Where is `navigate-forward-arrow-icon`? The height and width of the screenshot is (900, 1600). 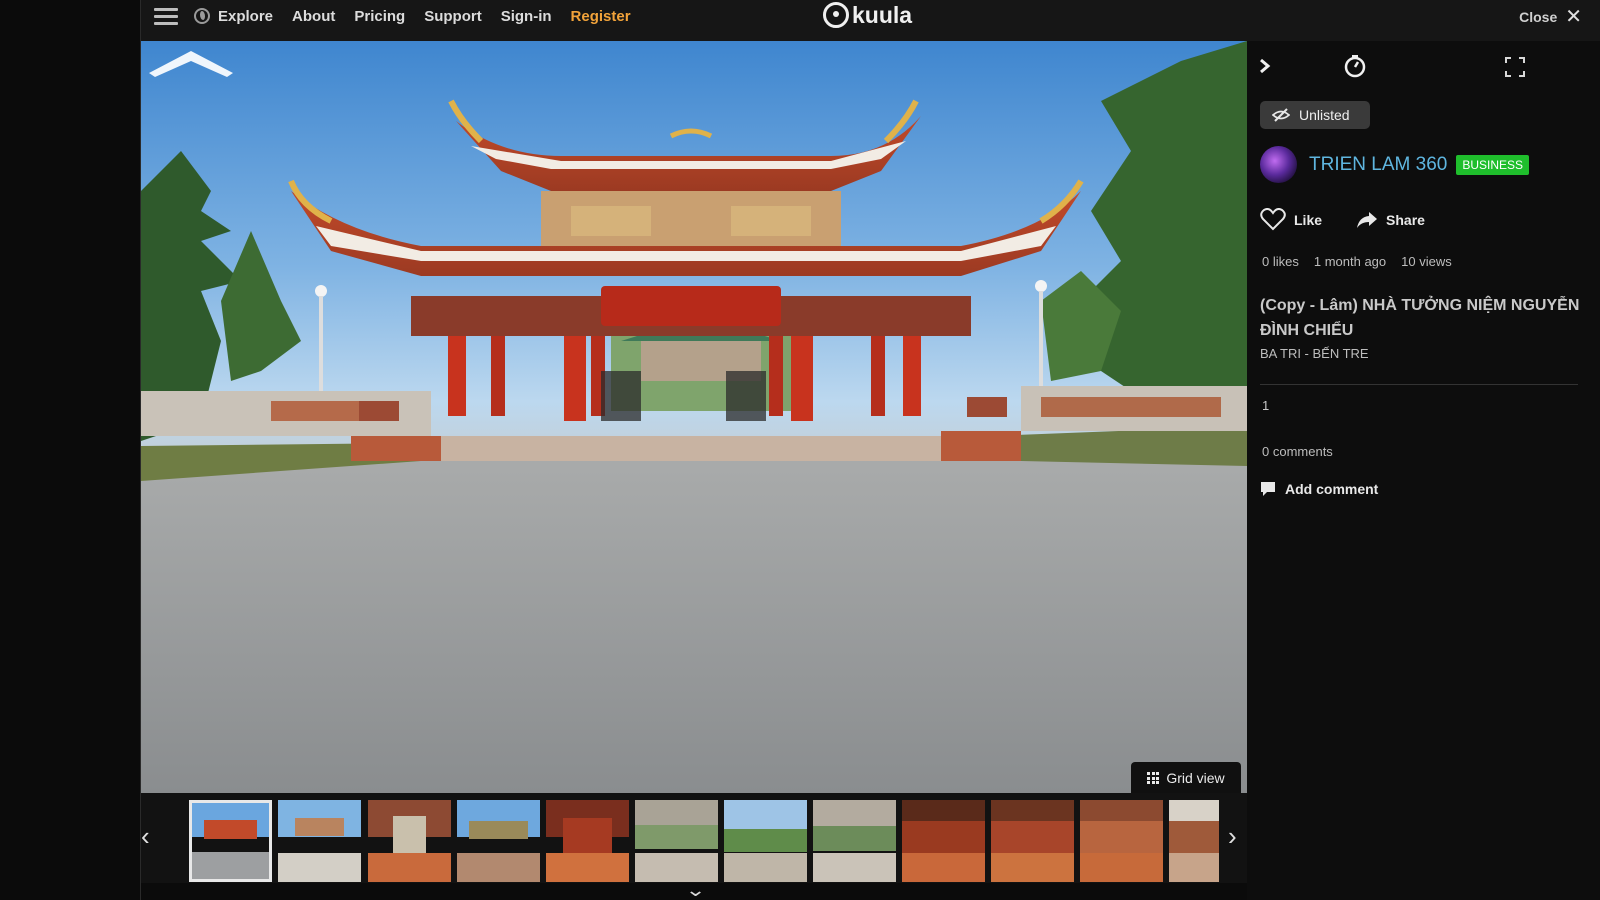
navigate-forward-arrow-icon is located at coordinates (191, 61).